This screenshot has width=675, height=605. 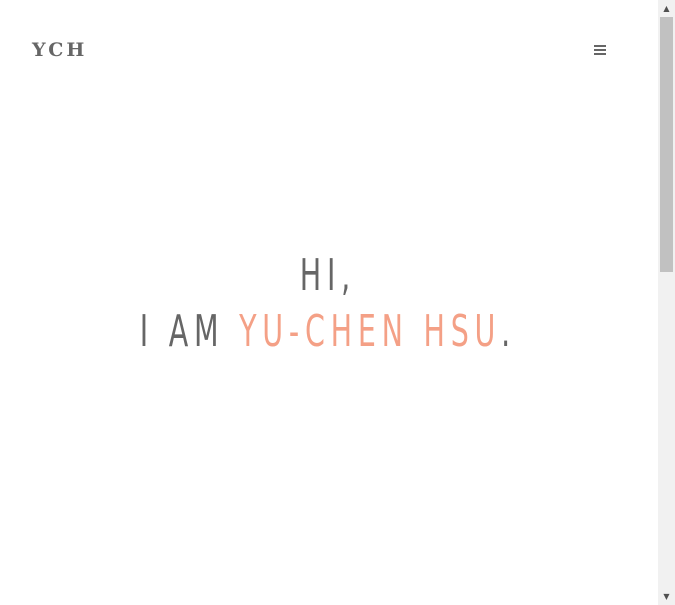 What do you see at coordinates (666, 596) in the screenshot?
I see `scroll-down-arrow-icon: ▼` at bounding box center [666, 596].